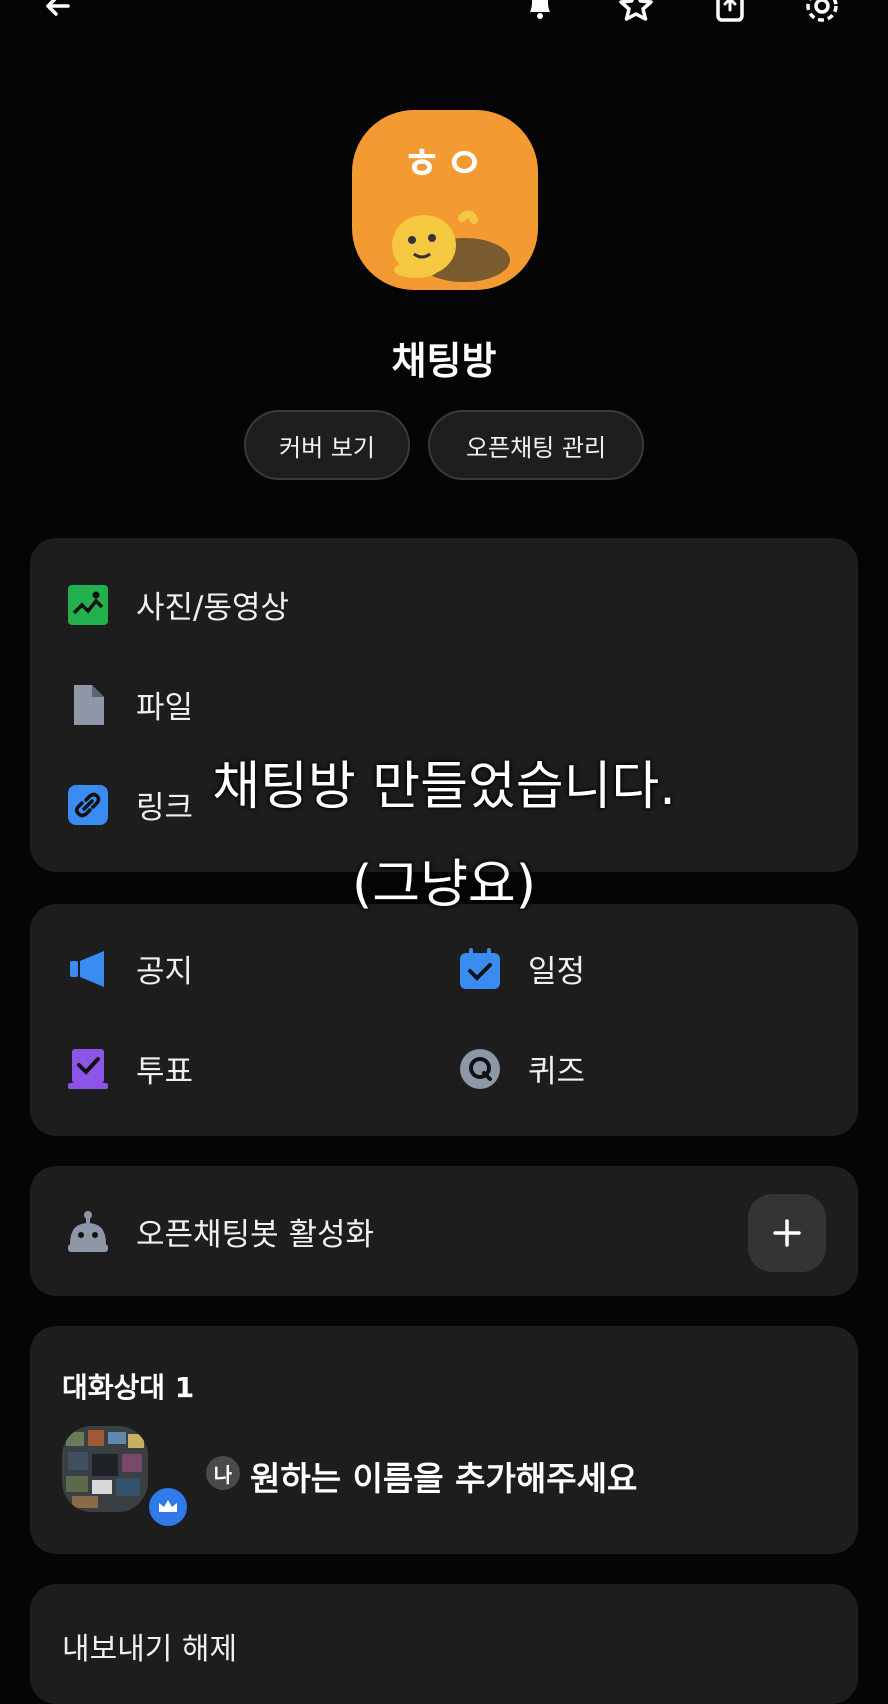  I want to click on manage-openchat-button: 오픈채팅 관리, so click(536, 445).